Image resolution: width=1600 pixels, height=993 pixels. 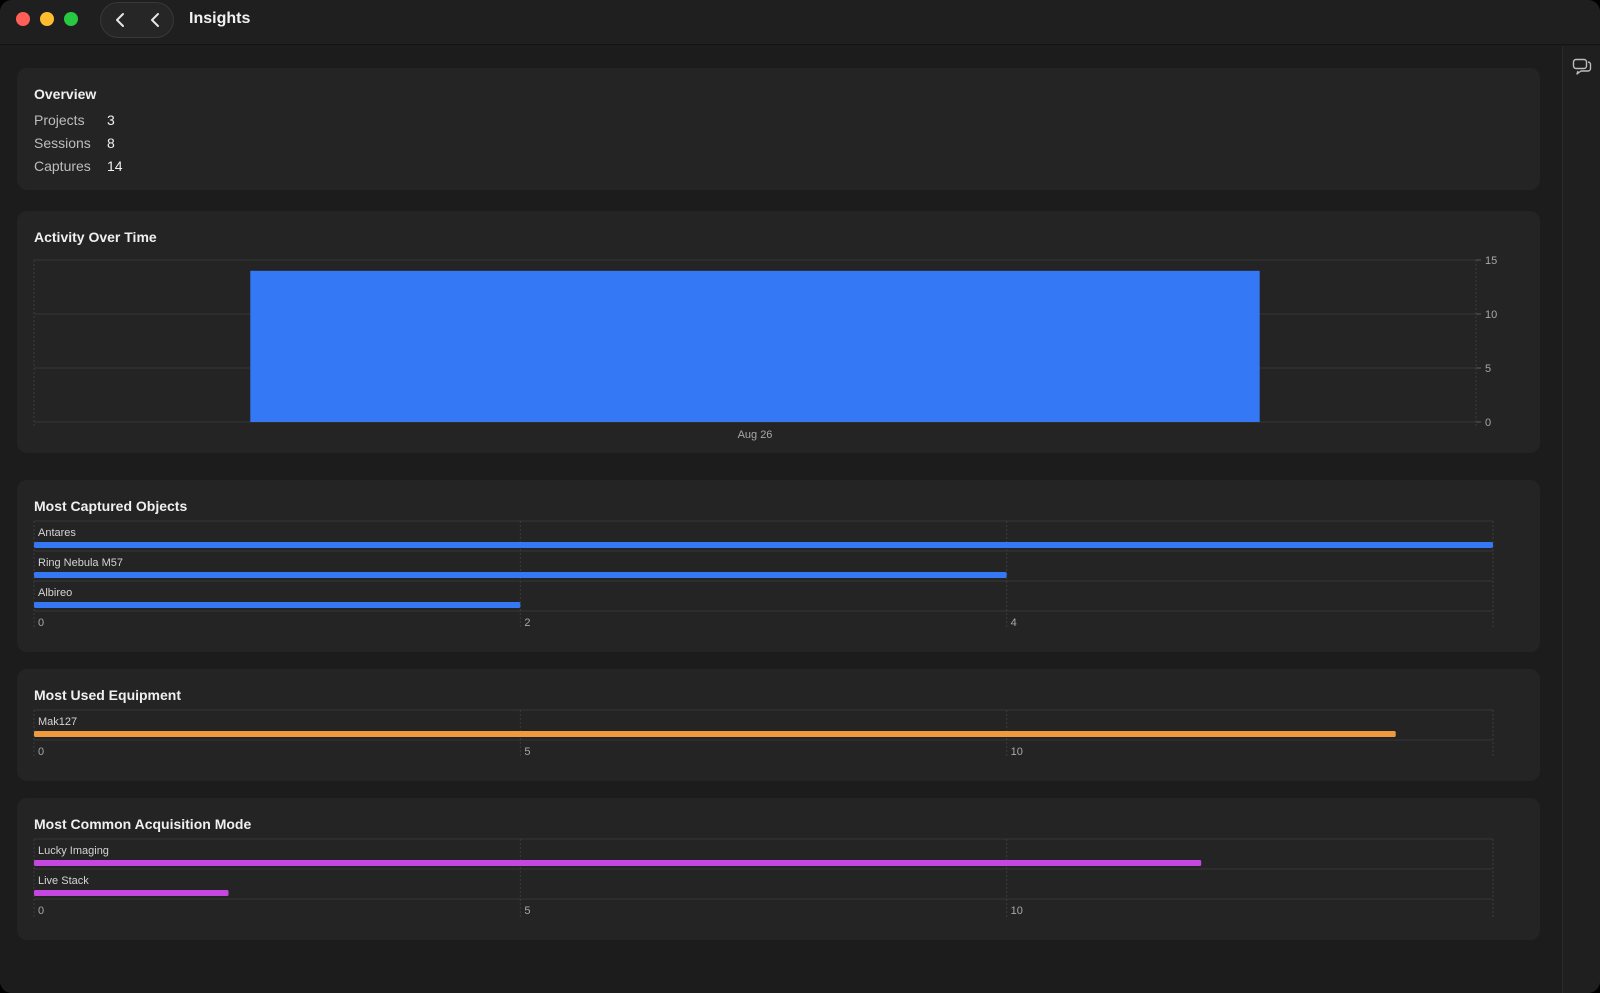 I want to click on category-label: Ring Nebula M57, so click(x=80, y=563).